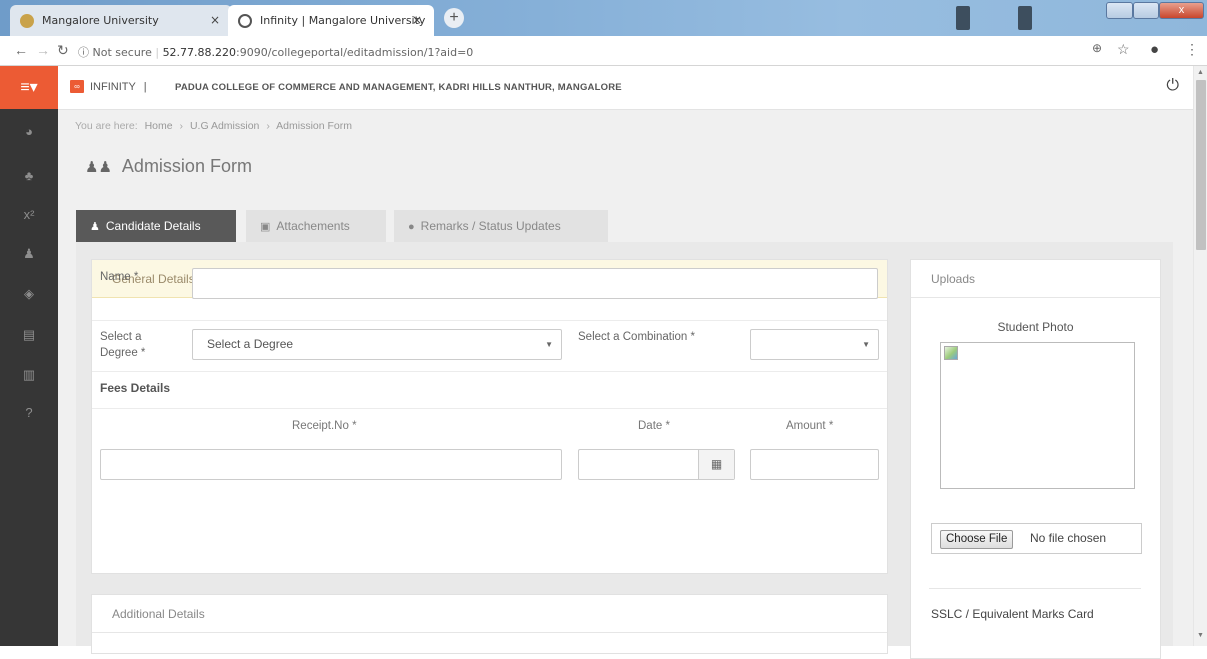 Image resolution: width=1207 pixels, height=659 pixels. Describe the element at coordinates (654, 426) in the screenshot. I see `date-header: Date *` at that location.